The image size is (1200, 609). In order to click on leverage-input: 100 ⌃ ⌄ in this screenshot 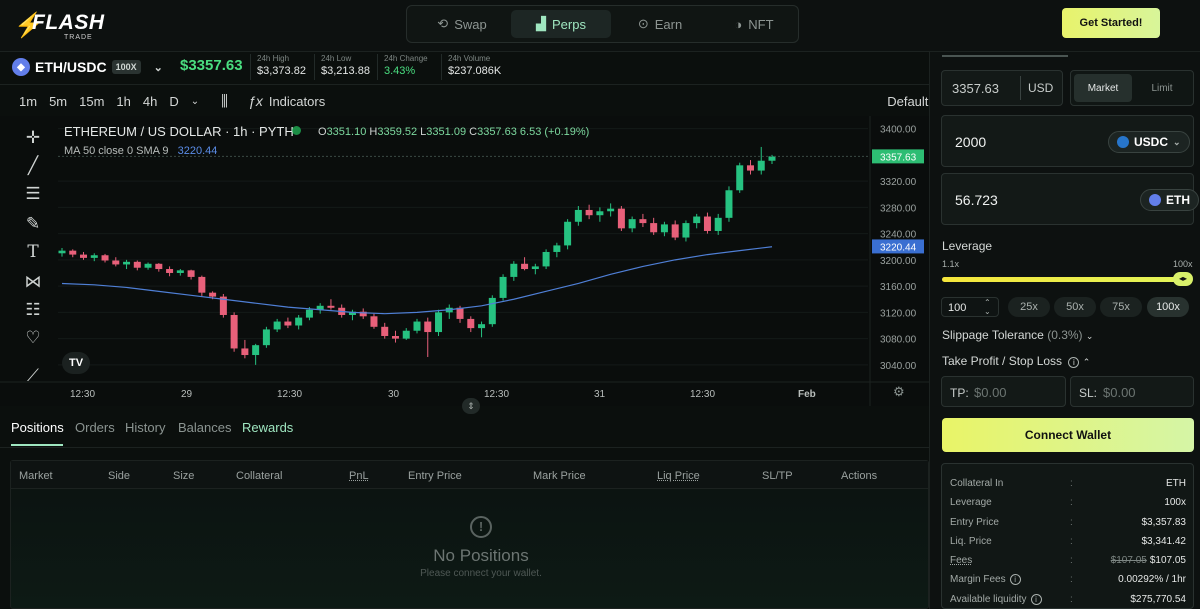, I will do `click(970, 307)`.